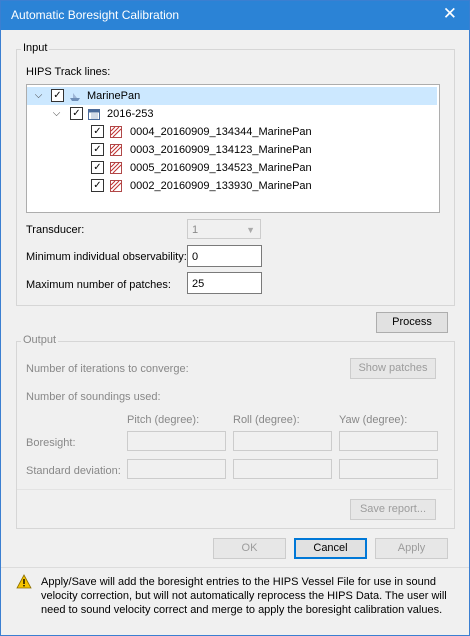 Image resolution: width=470 pixels, height=636 pixels. Describe the element at coordinates (76, 113) in the screenshot. I see `day-checkbox: ✓` at that location.